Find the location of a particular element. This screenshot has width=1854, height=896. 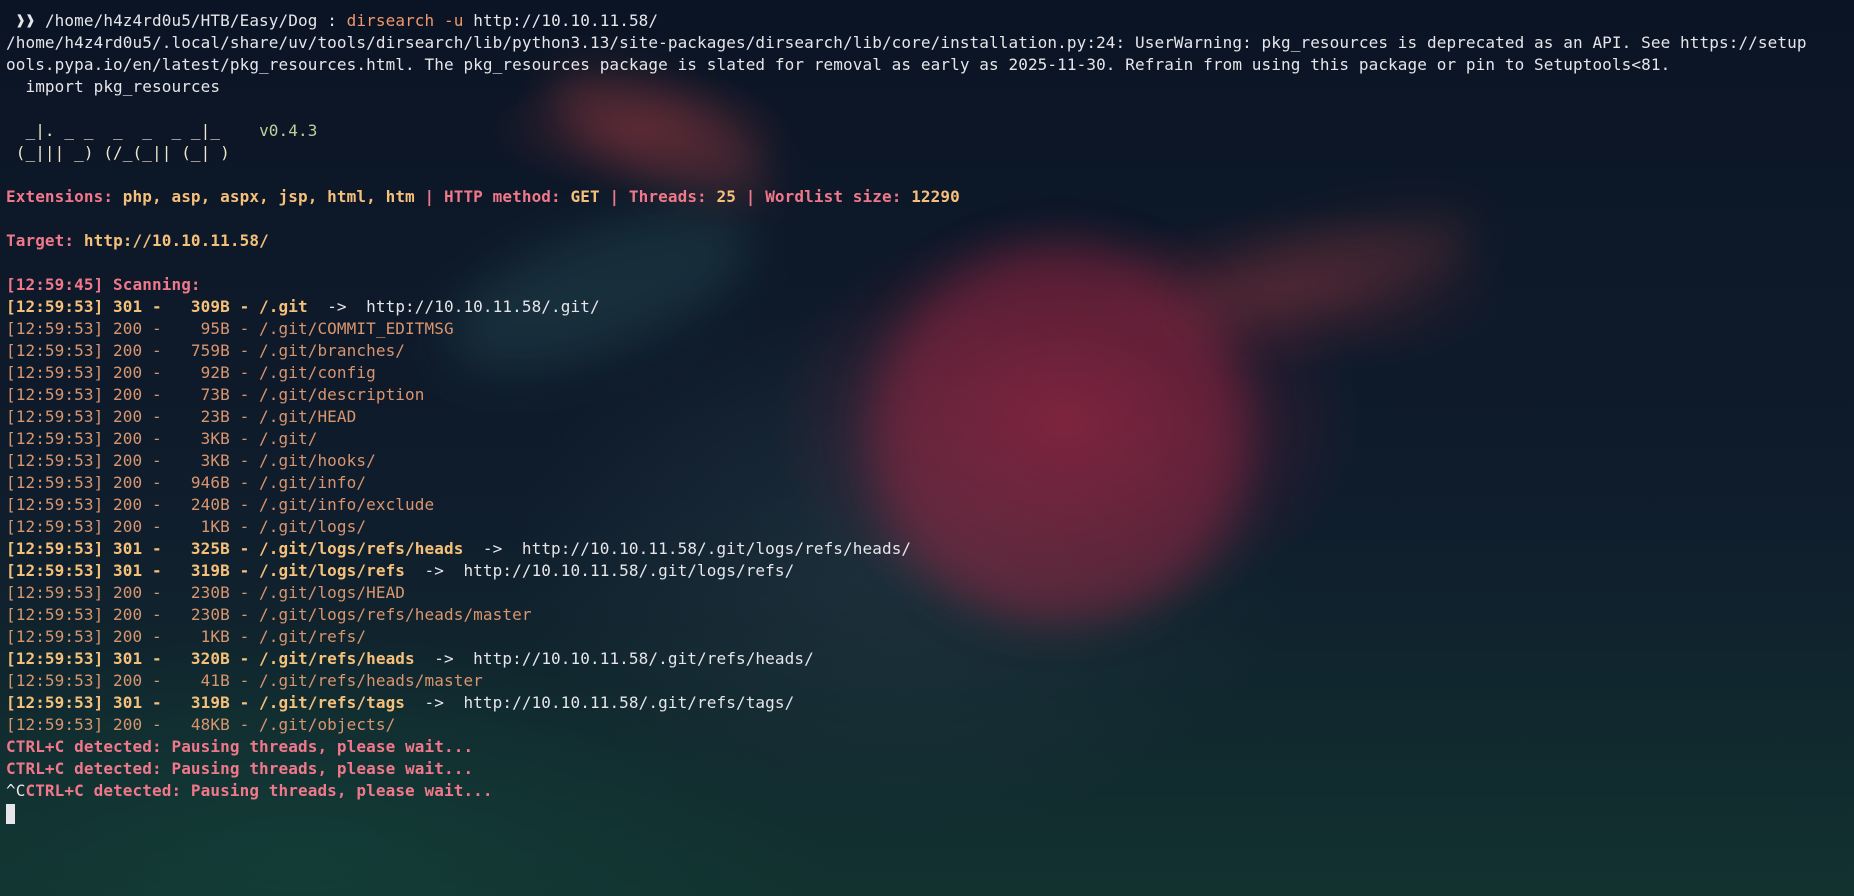

result-text: [12:59:53] 301 - 319B - /.git/refs/tags is located at coordinates (215, 702).